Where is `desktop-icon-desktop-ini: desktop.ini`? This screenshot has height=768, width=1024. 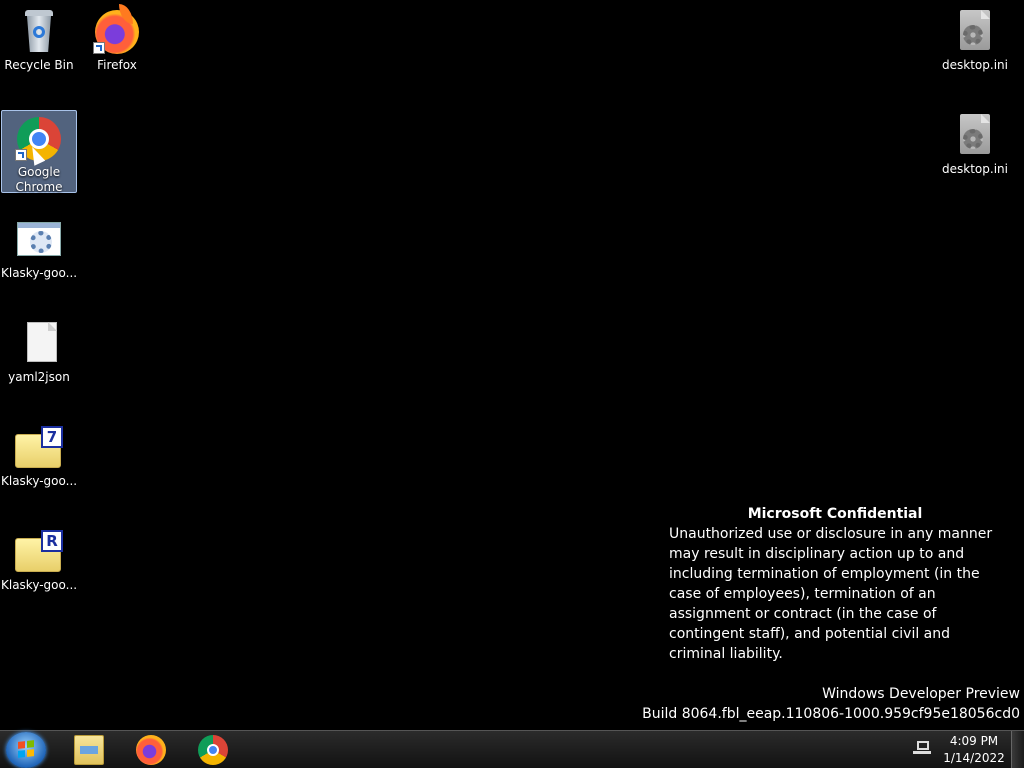
desktop-icon-desktop-ini: desktop.ini is located at coordinates (975, 38).